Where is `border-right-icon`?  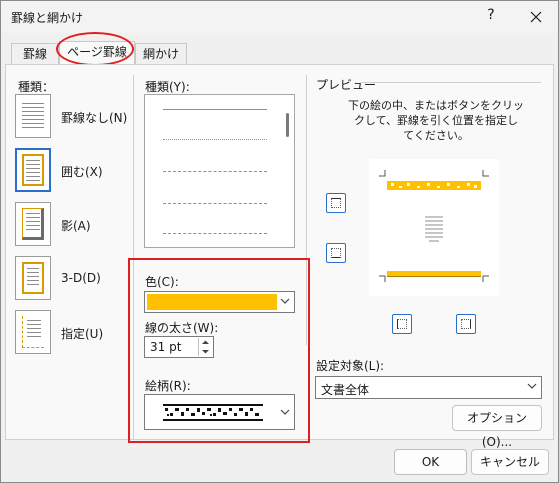
border-right-icon is located at coordinates (466, 324).